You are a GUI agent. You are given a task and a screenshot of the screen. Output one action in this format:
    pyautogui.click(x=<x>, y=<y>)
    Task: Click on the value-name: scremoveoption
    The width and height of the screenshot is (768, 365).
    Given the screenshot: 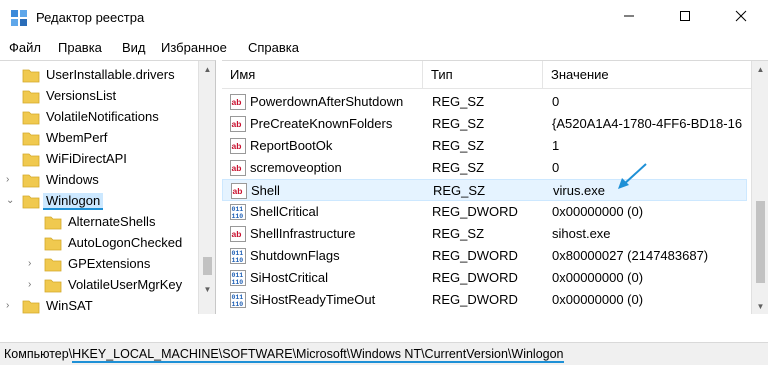 What is the action you would take?
    pyautogui.click(x=296, y=167)
    